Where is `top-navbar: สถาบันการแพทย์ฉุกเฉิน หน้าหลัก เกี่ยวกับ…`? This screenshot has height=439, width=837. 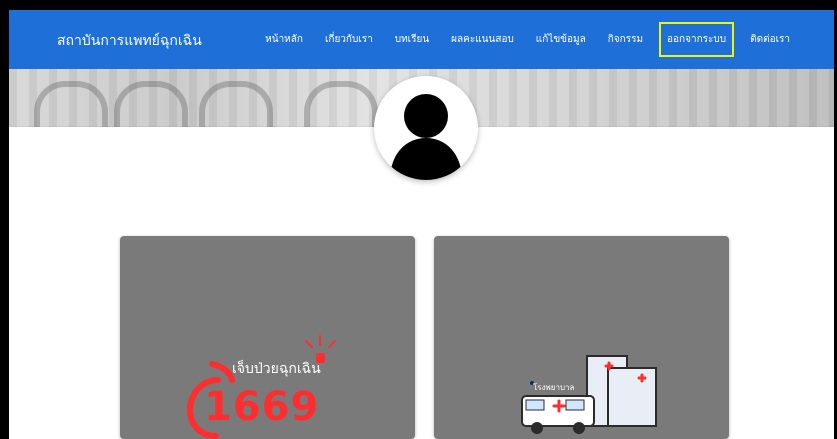
top-navbar: สถาบันการแพทย์ฉุกเฉิน หน้าหลัก เกี่ยวกับ… is located at coordinates (421, 39).